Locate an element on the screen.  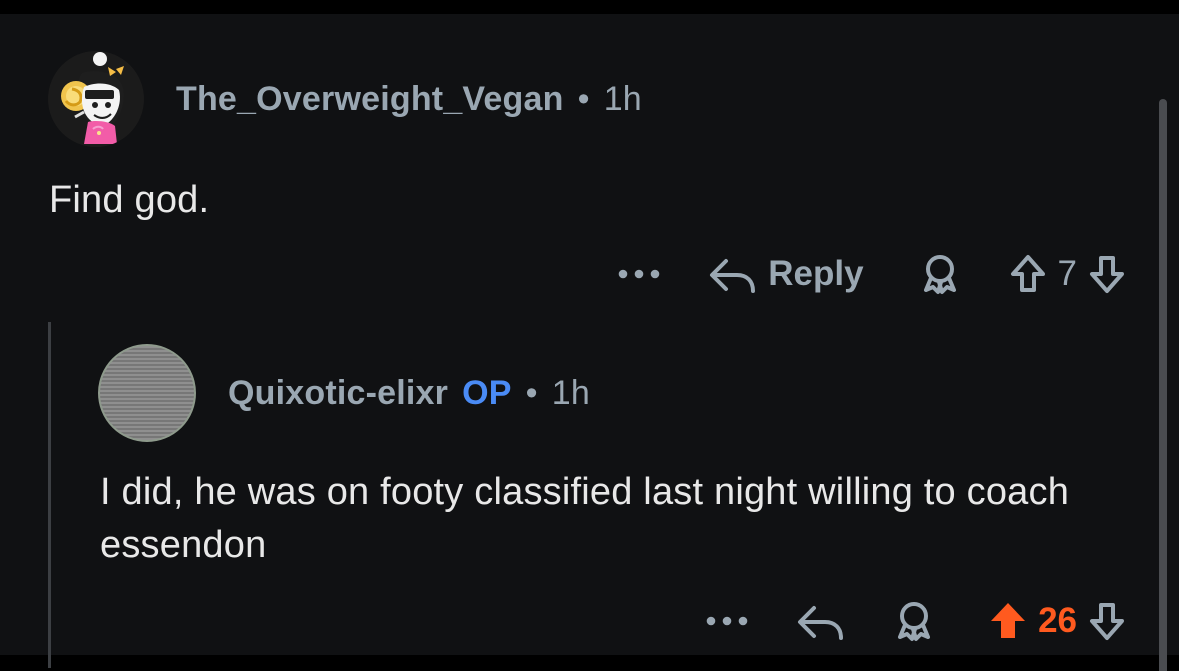
vote-count-quixotic: 26 is located at coordinates (1057, 620).